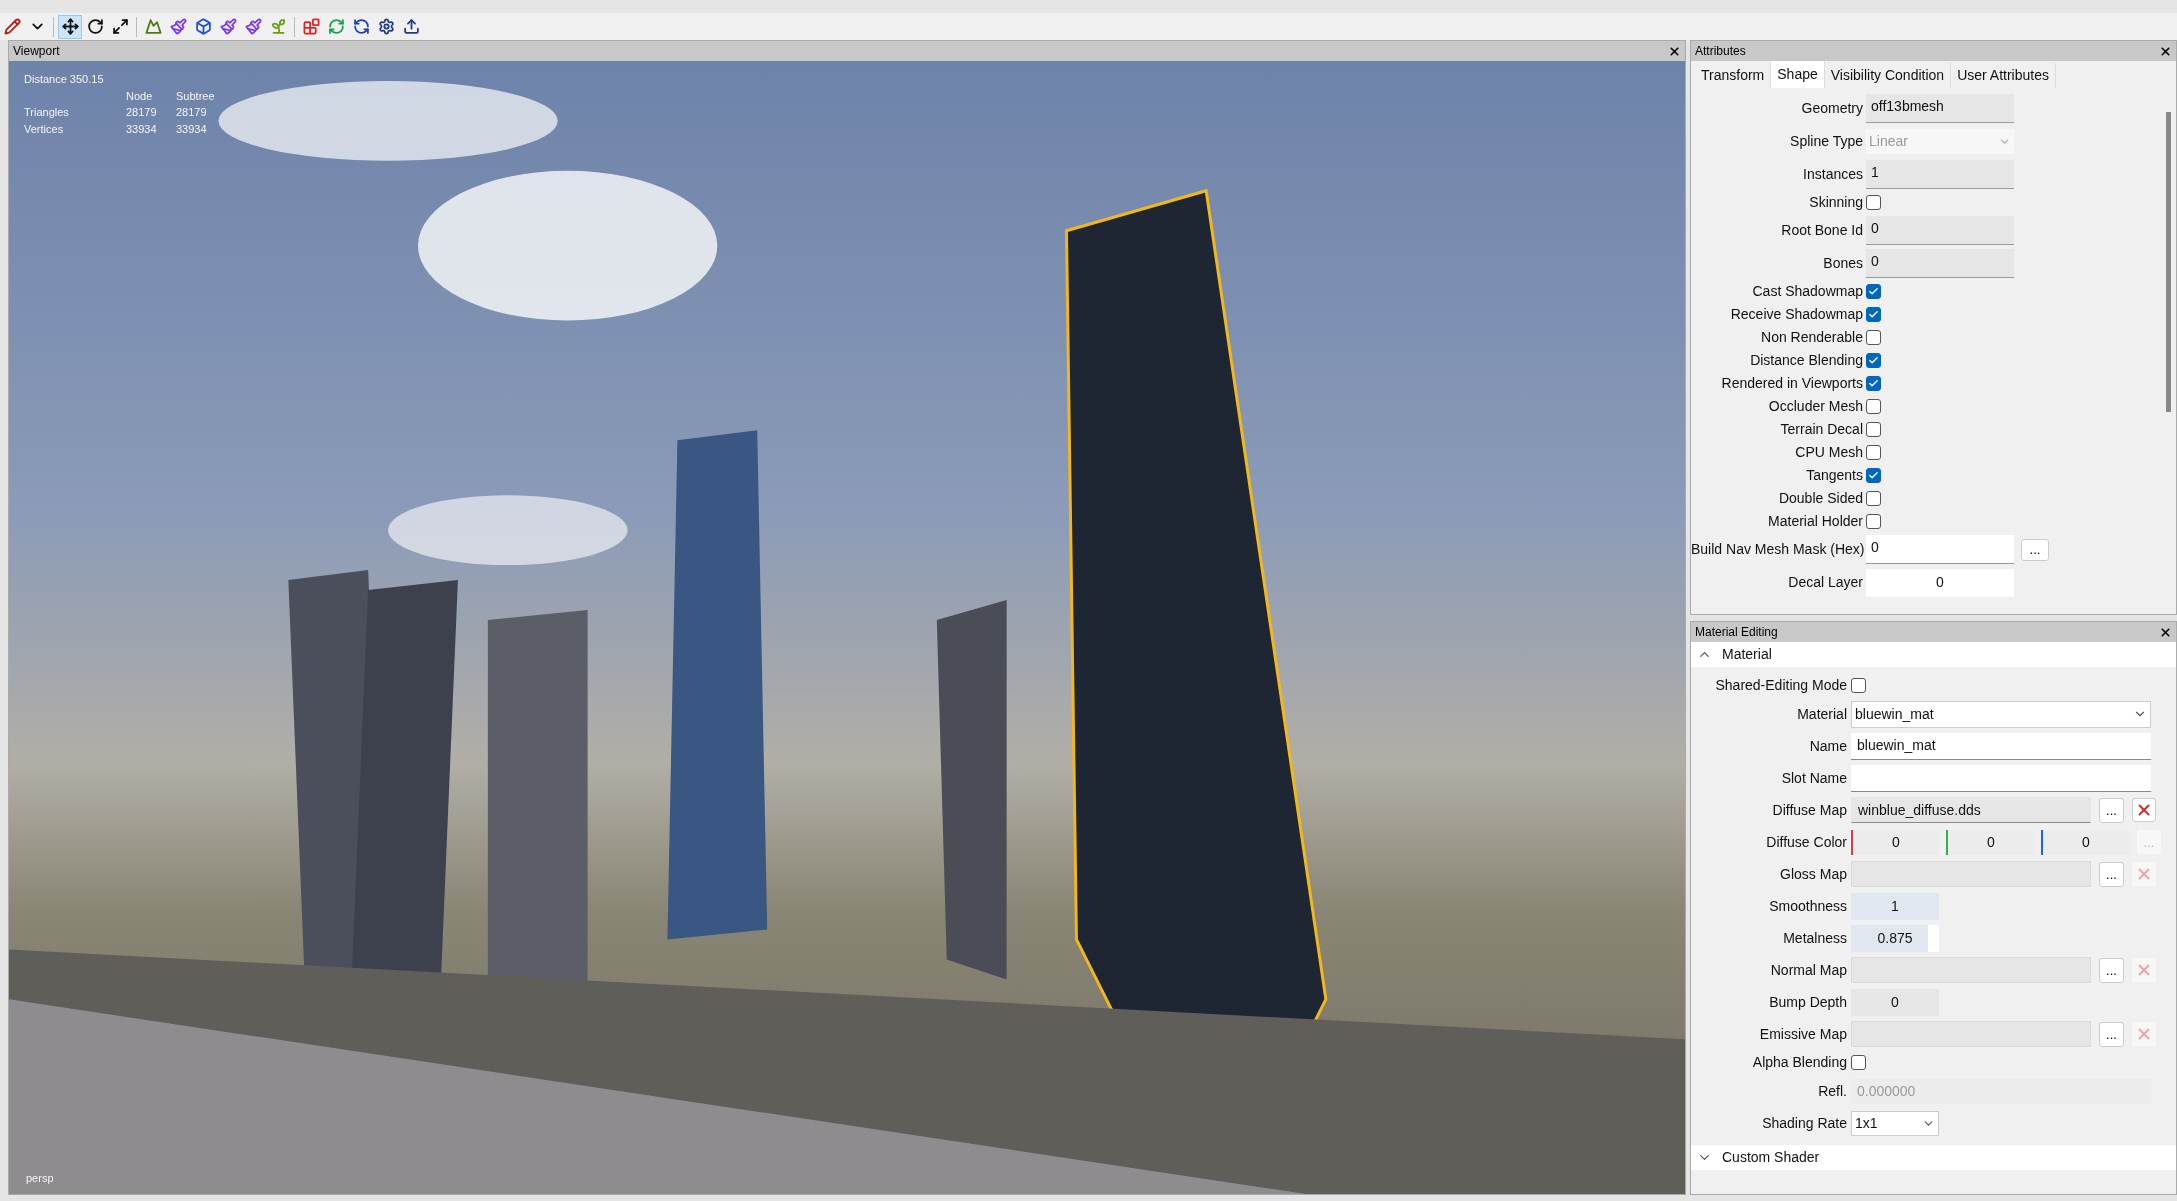  Describe the element at coordinates (1806, 842) in the screenshot. I see `field-label: Diffuse Color` at that location.